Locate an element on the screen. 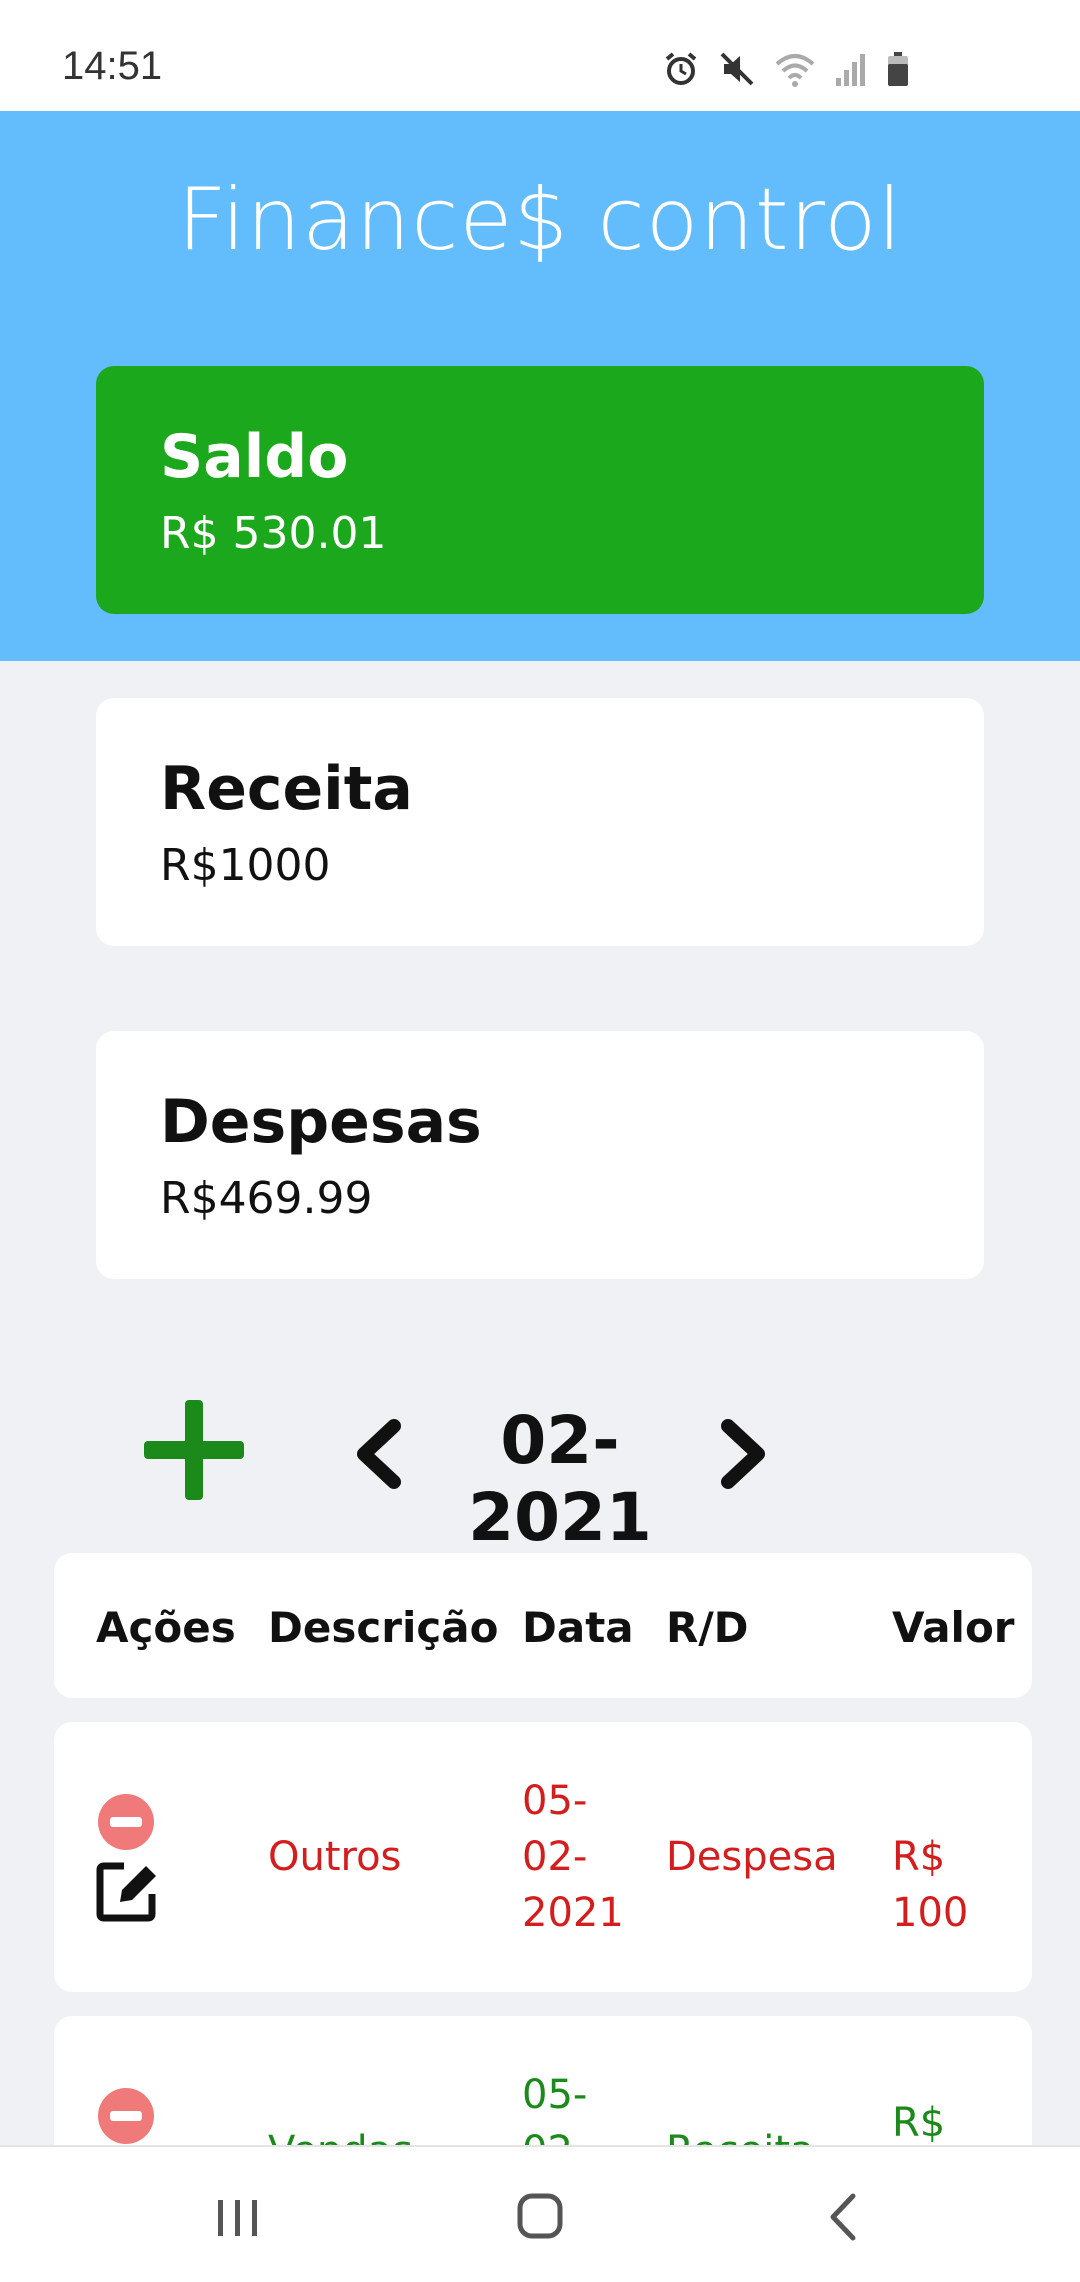 Image resolution: width=1080 pixels, height=2282 pixels. next-month-button is located at coordinates (745, 1454).